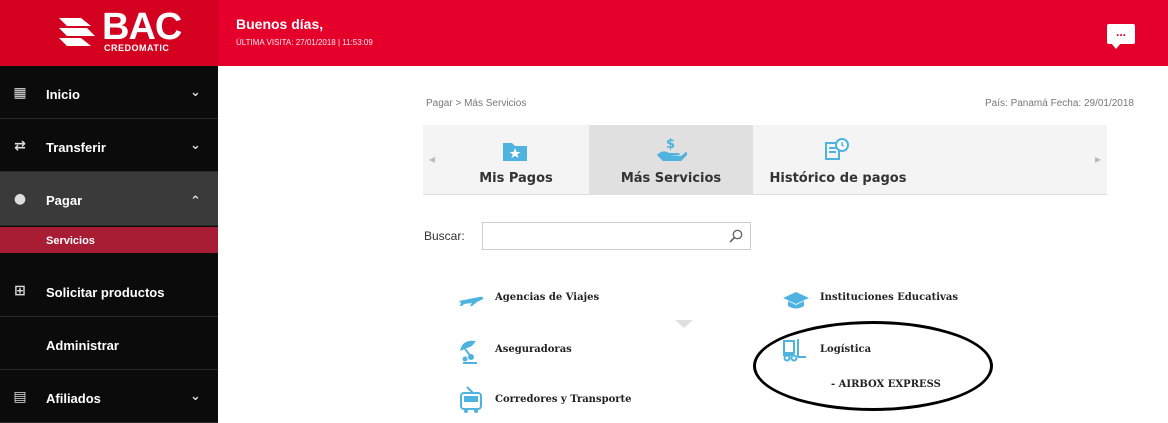 The height and width of the screenshot is (423, 1168). I want to click on subcategory-airbox-express: - AIRBOX EXPRESS, so click(886, 384).